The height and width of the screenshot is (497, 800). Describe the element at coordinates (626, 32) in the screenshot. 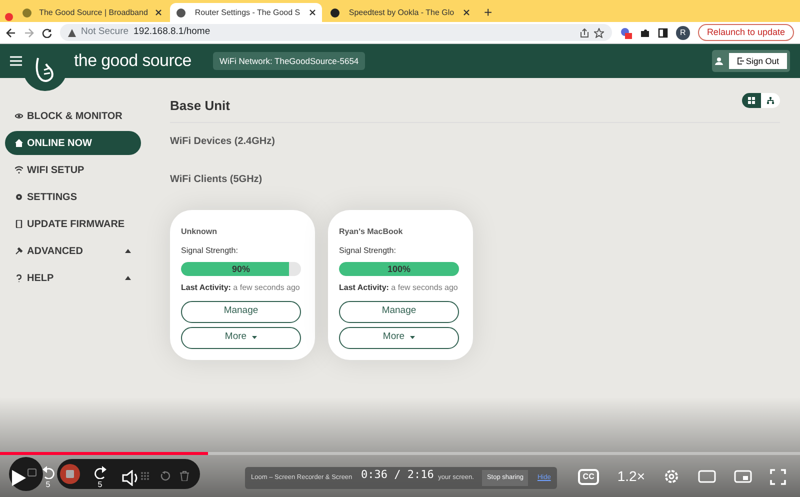

I see `extension-badge-icon` at that location.